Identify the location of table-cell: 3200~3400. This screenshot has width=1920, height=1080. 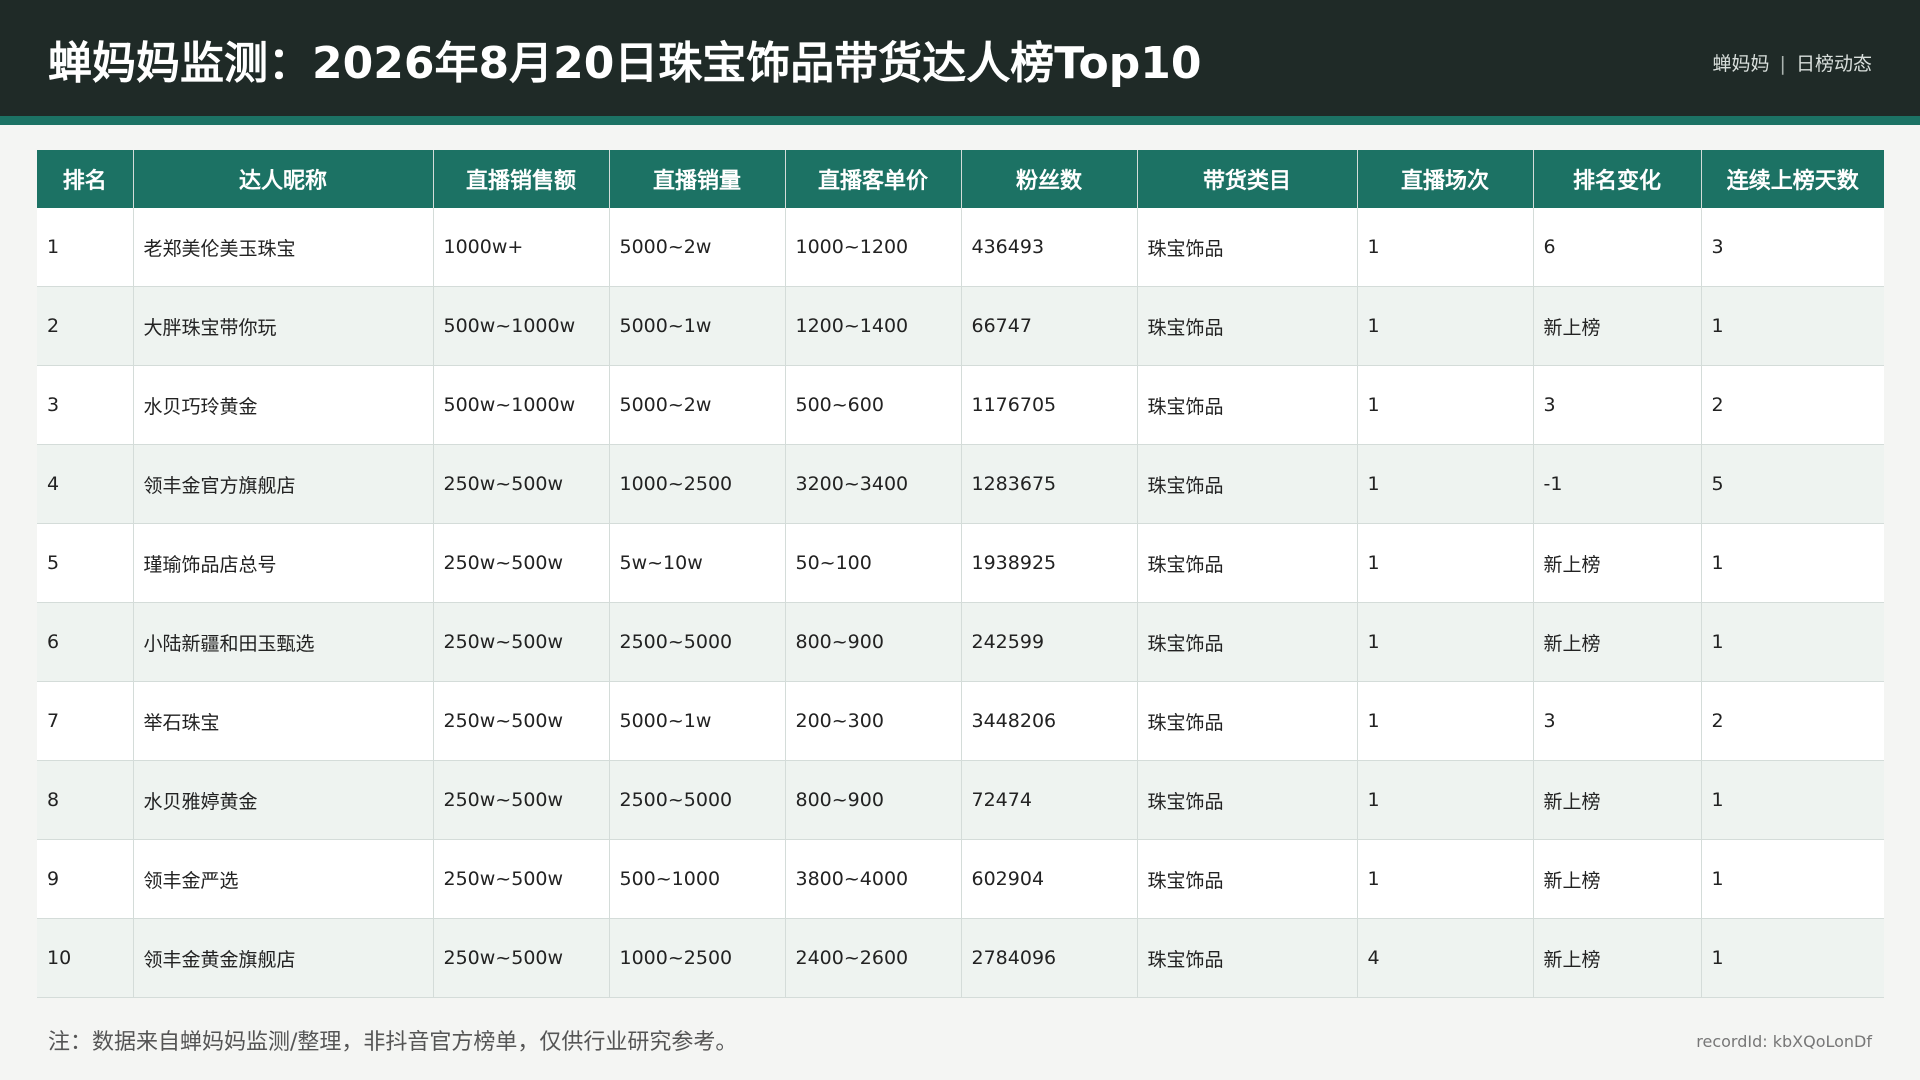
(873, 484).